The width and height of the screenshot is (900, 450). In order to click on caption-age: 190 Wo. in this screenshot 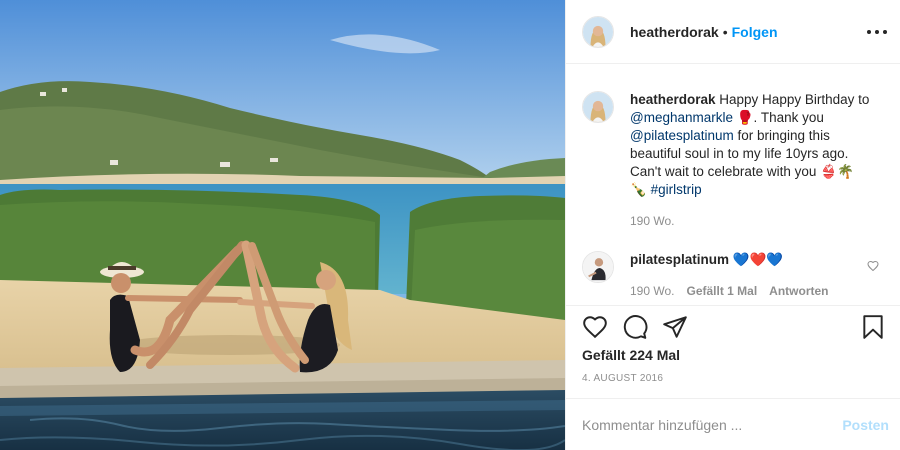, I will do `click(652, 221)`.